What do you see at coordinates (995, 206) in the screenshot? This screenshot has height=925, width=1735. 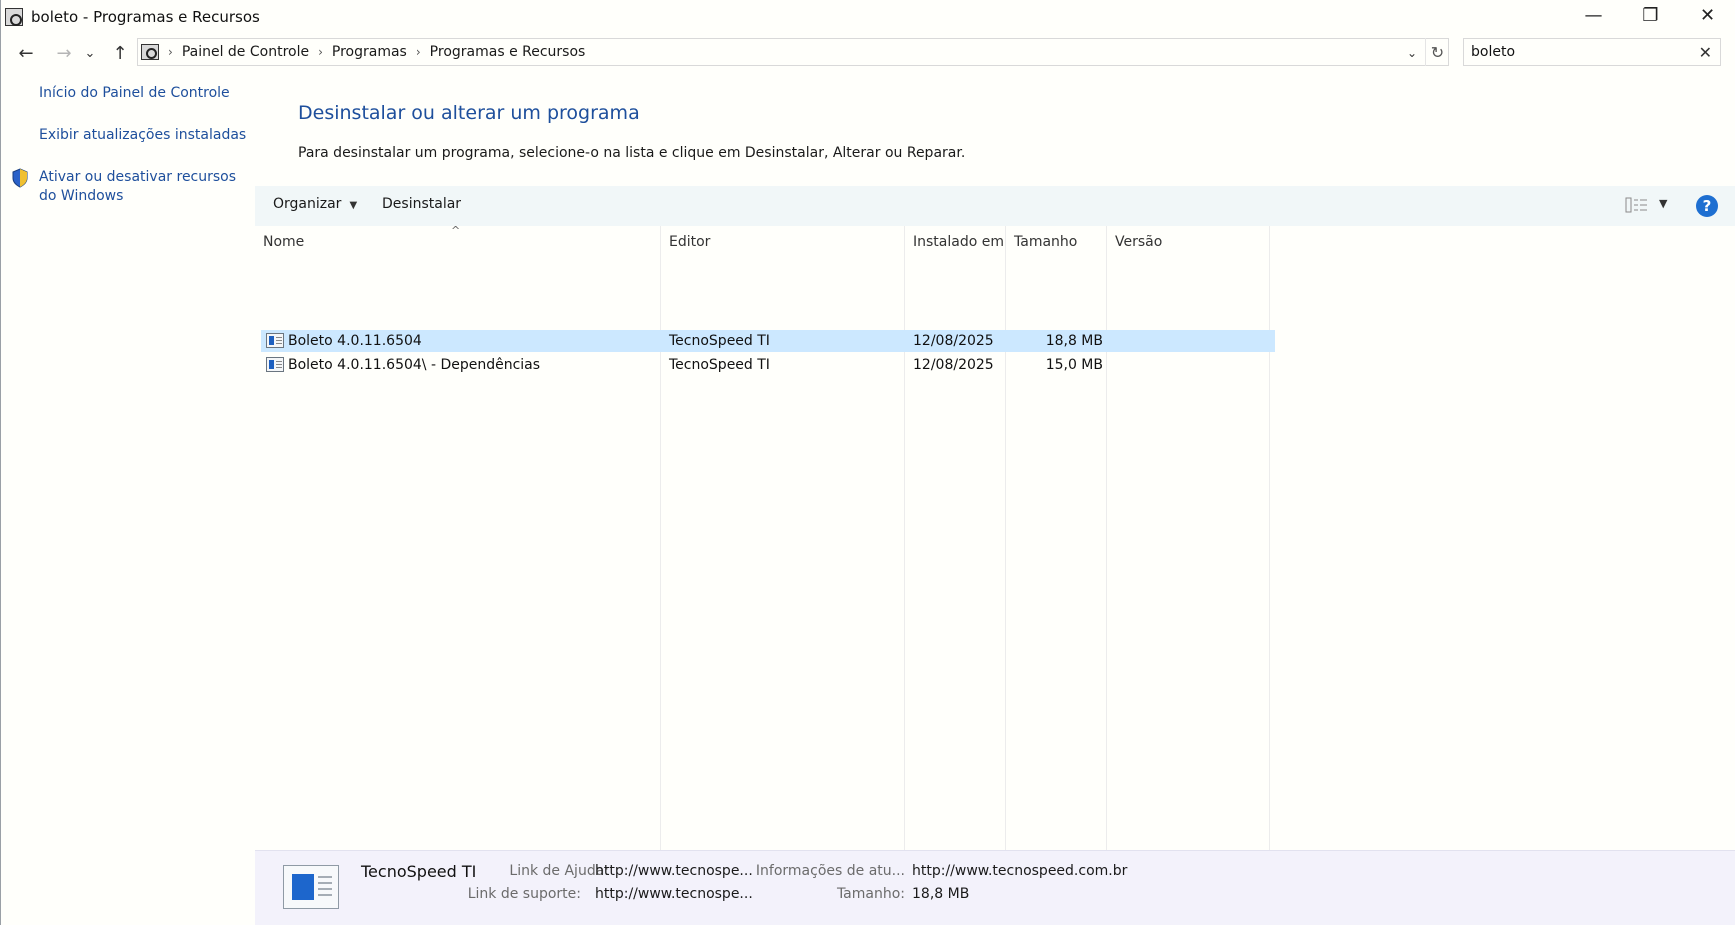 I see `command-toolbar: Organizar ▼ Desinstalar ▼ ?` at bounding box center [995, 206].